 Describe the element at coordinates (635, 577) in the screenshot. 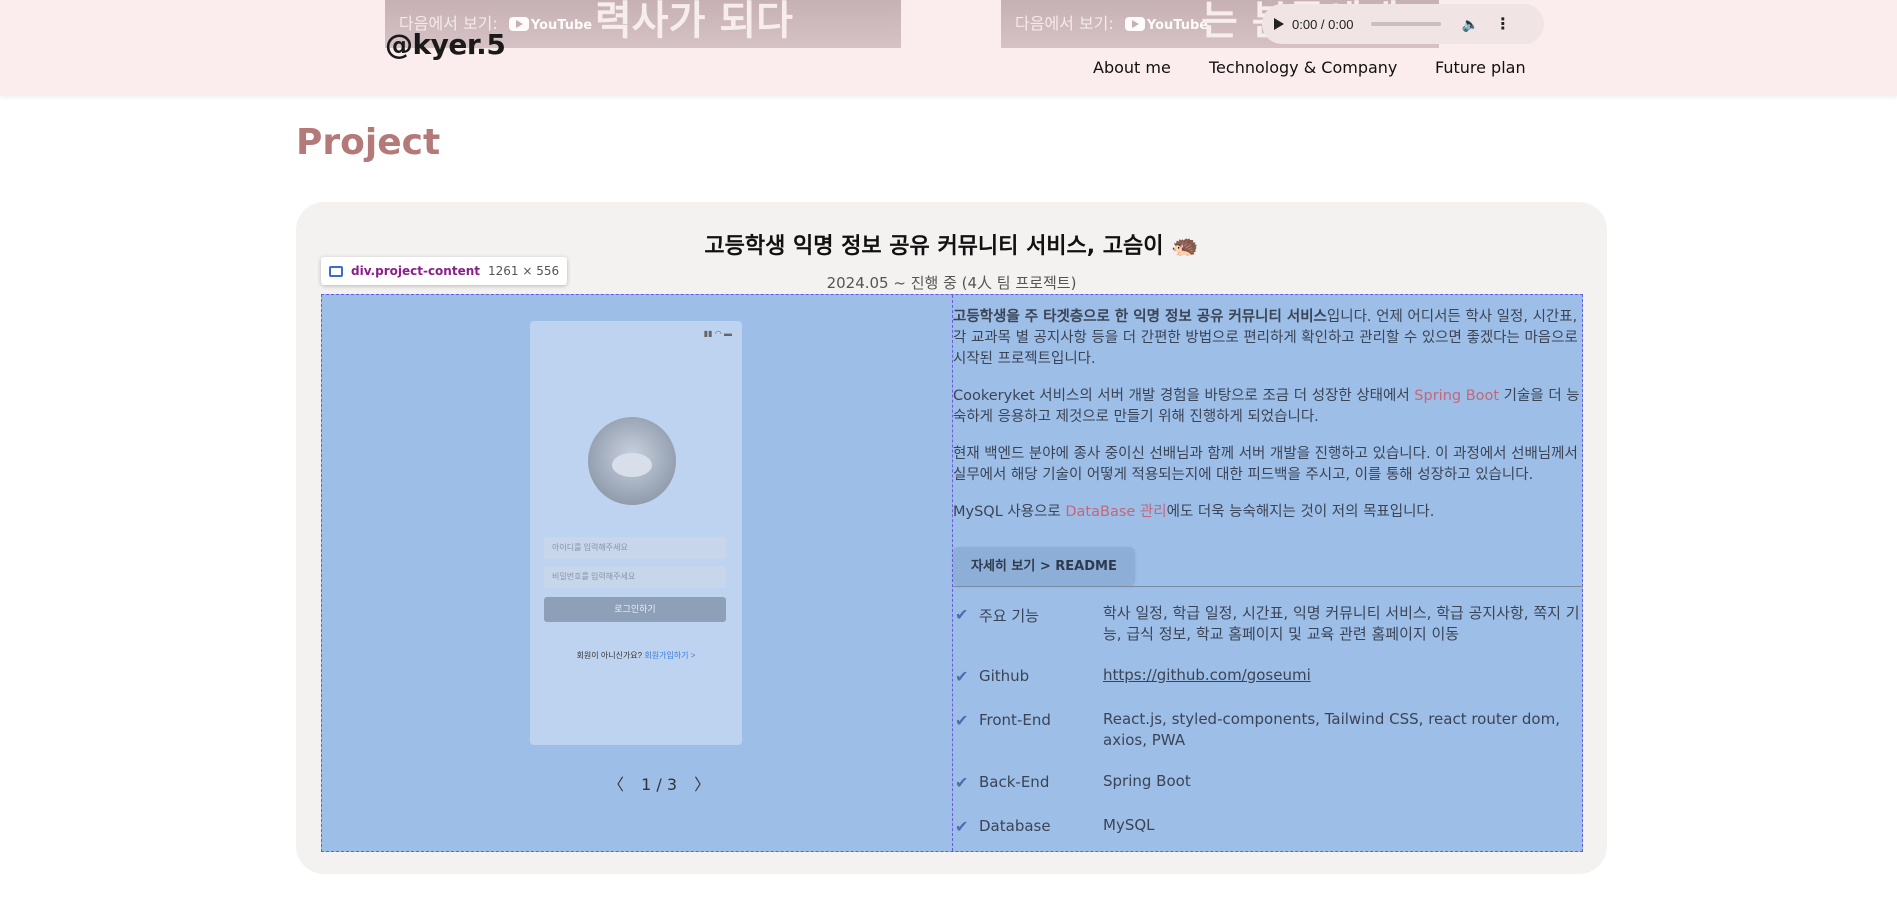

I see `mock-password-field: 비밀번호를 입력해주세요` at that location.